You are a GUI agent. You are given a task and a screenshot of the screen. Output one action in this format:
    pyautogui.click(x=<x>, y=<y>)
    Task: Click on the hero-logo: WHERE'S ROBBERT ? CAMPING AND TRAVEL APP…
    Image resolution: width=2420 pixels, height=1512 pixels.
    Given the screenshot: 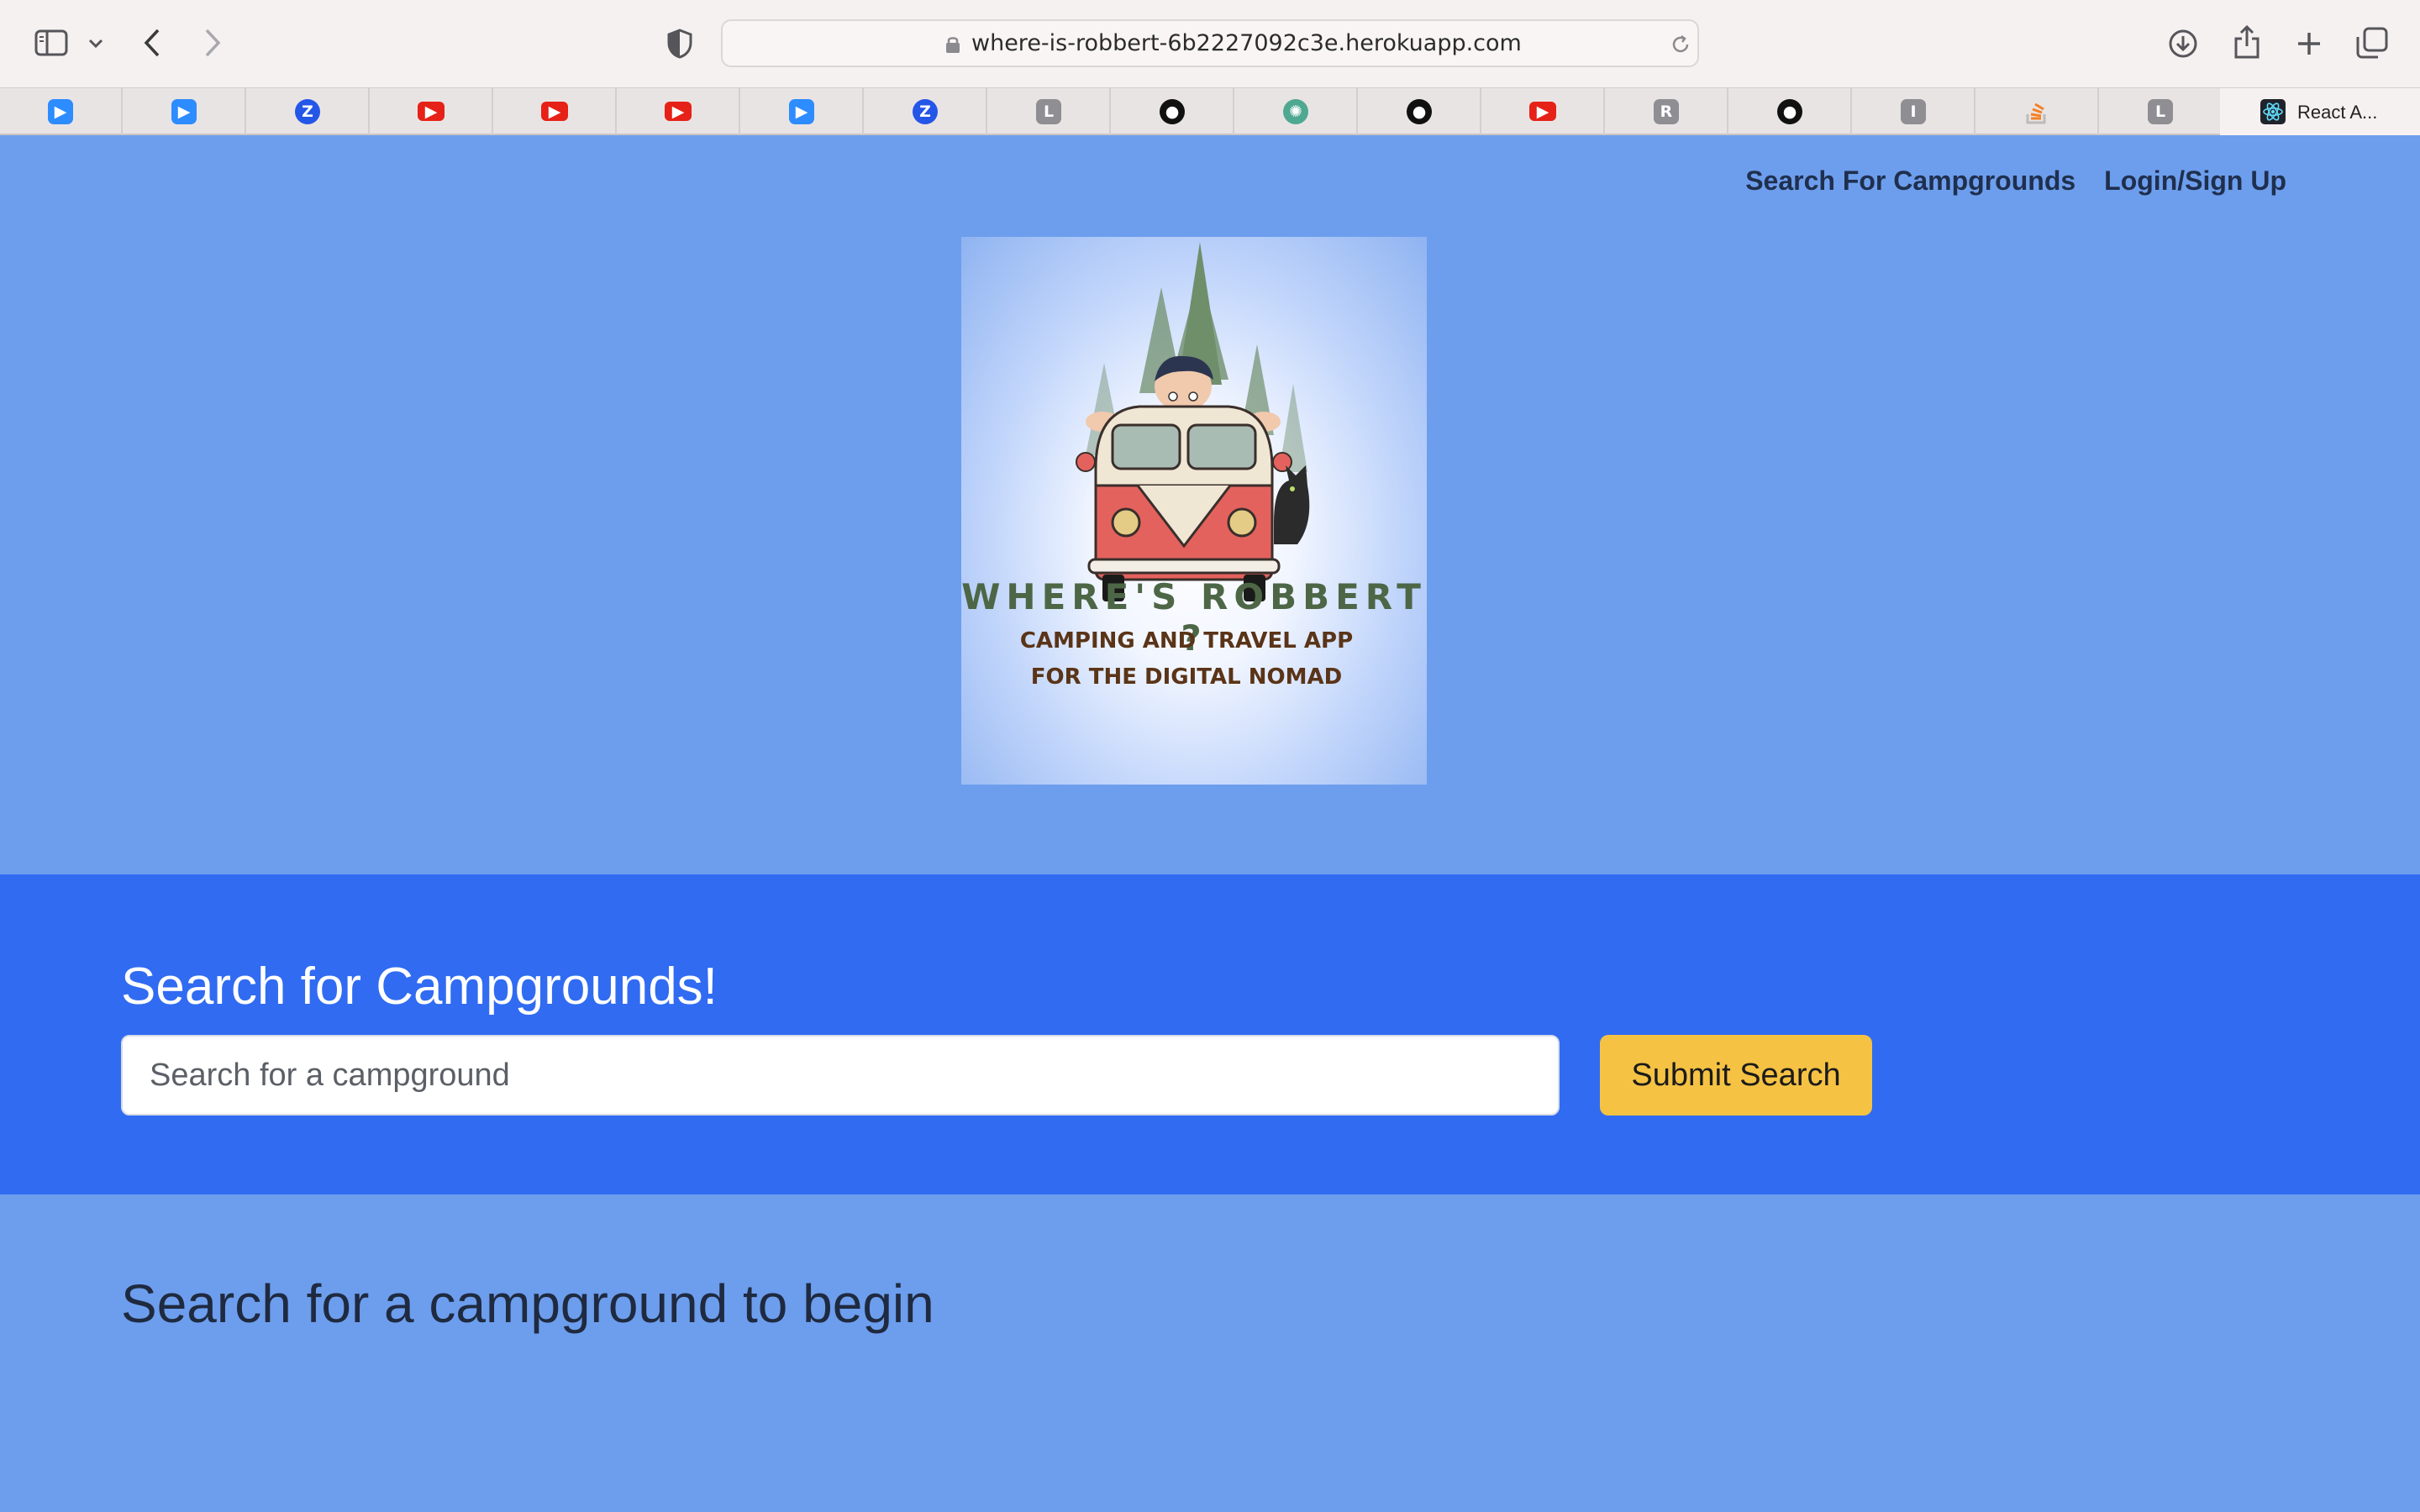 What is the action you would take?
    pyautogui.click(x=1194, y=511)
    